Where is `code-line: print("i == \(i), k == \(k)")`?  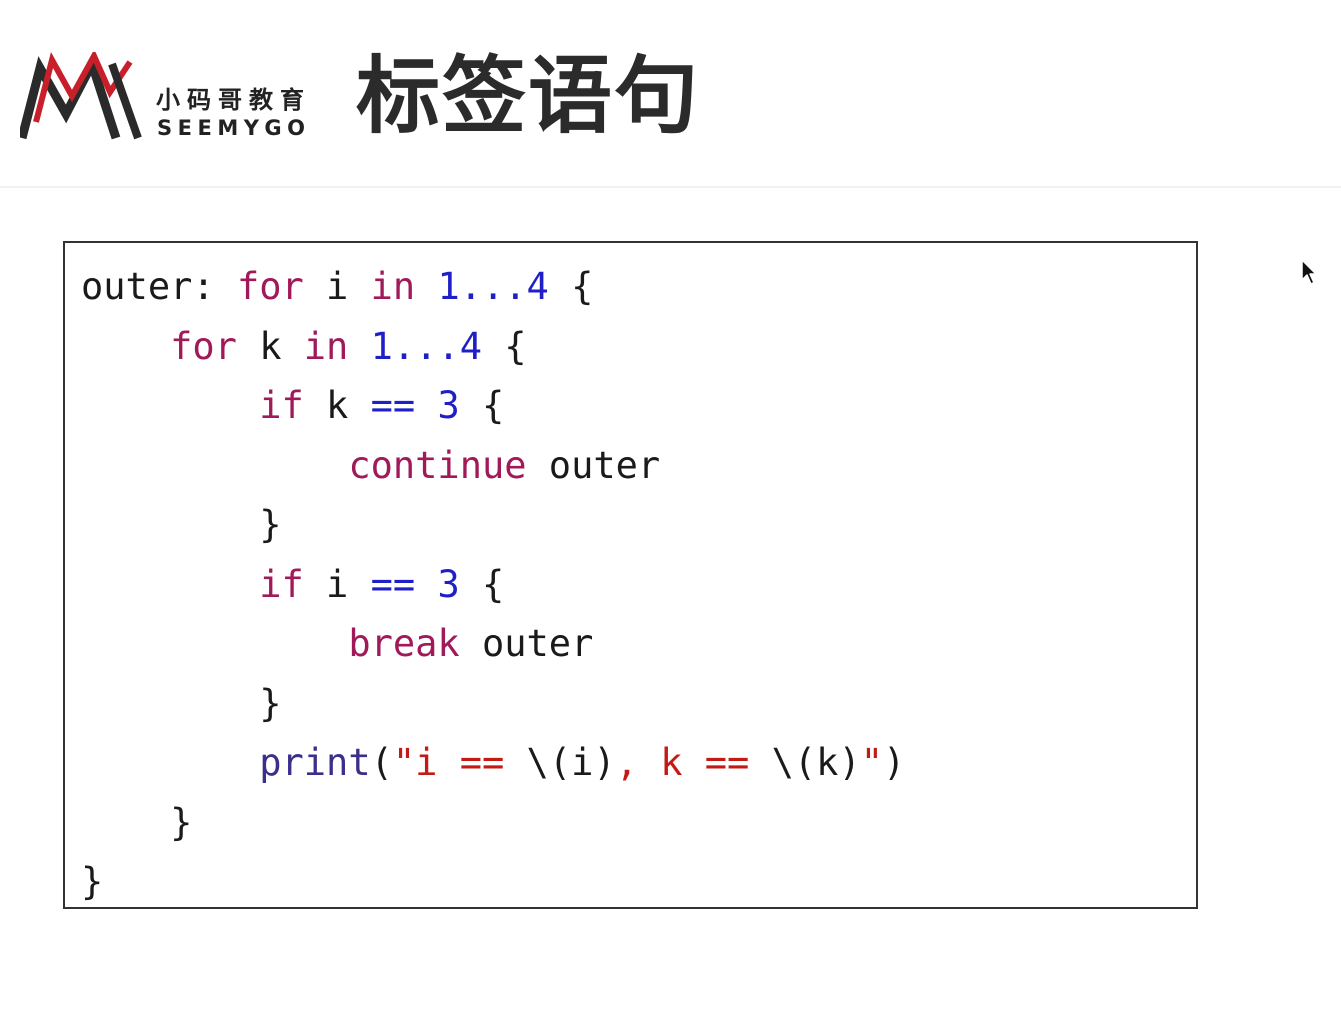
code-line: print("i == \(i), k == \(k)") is located at coordinates (493, 763).